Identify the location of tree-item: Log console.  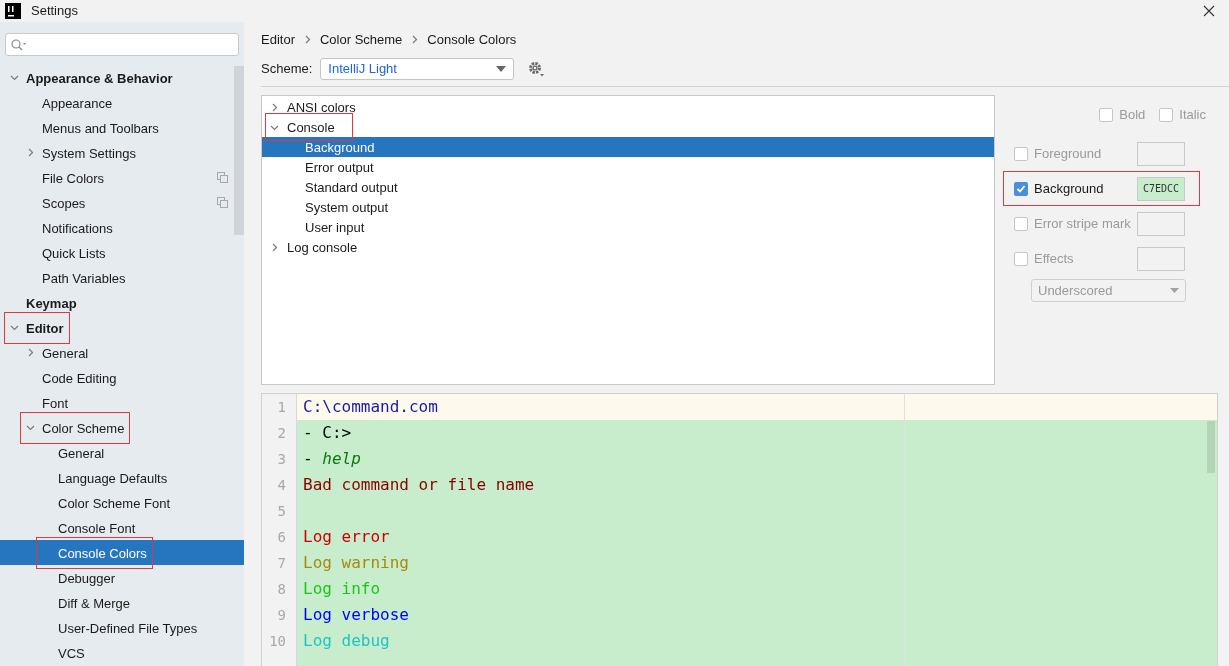
(628, 247).